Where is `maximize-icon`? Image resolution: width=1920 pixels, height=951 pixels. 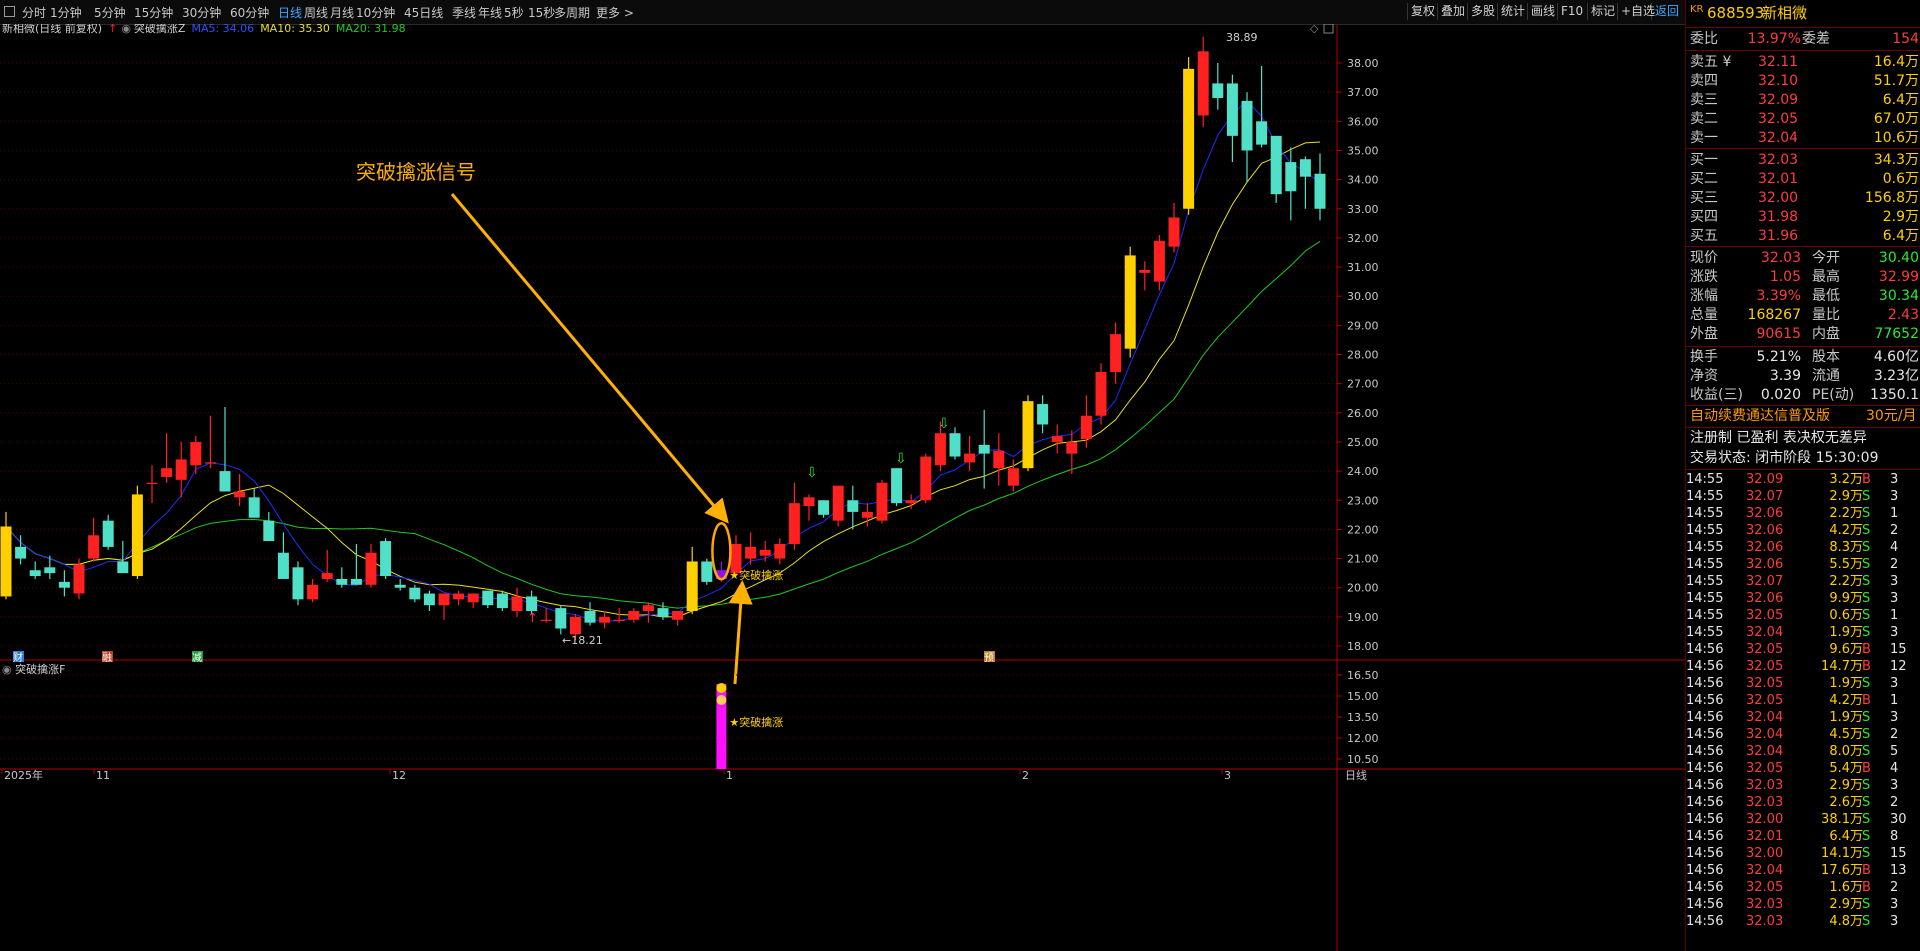
maximize-icon is located at coordinates (1328, 29).